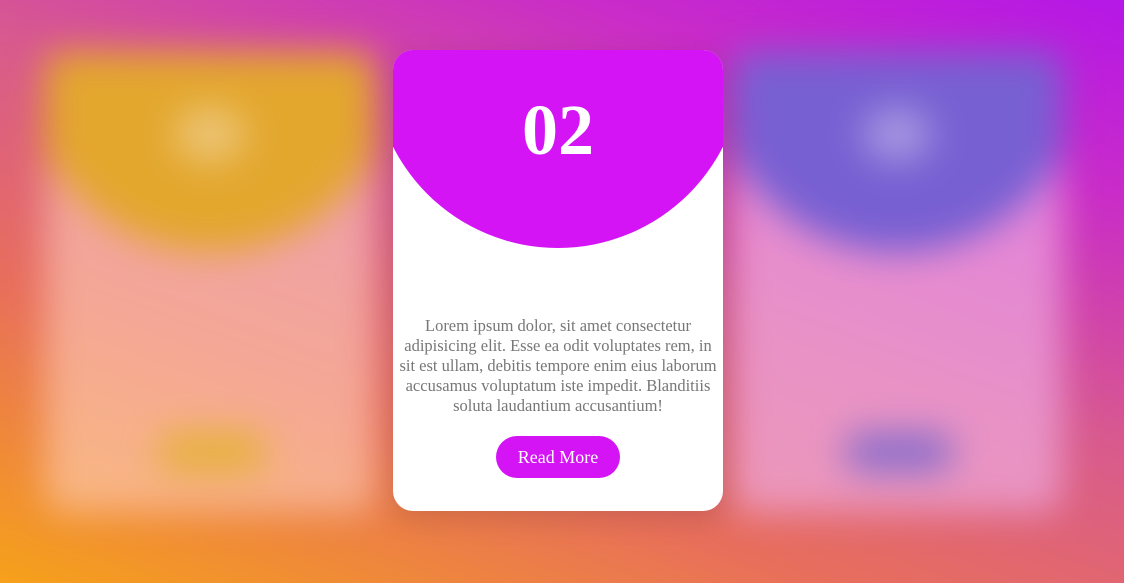  I want to click on card-left-number-blur, so click(210, 134).